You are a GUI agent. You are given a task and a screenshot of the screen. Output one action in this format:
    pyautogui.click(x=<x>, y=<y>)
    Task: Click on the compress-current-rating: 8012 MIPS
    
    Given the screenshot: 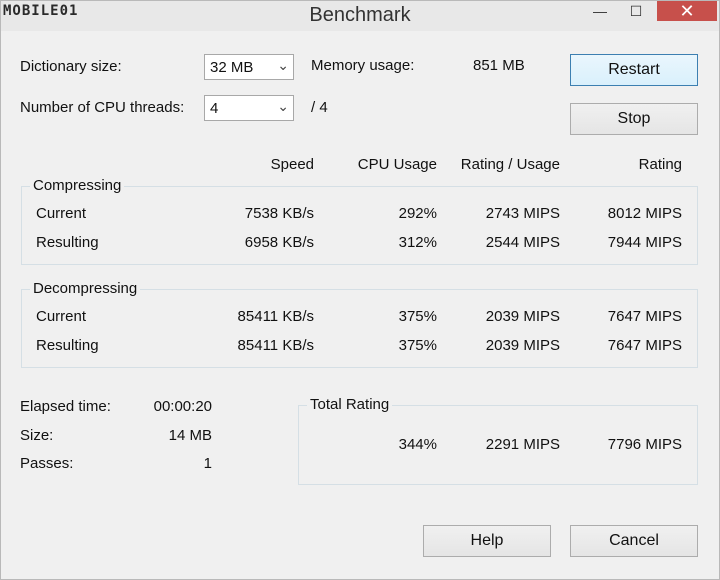 What is the action you would take?
    pyautogui.click(x=644, y=213)
    